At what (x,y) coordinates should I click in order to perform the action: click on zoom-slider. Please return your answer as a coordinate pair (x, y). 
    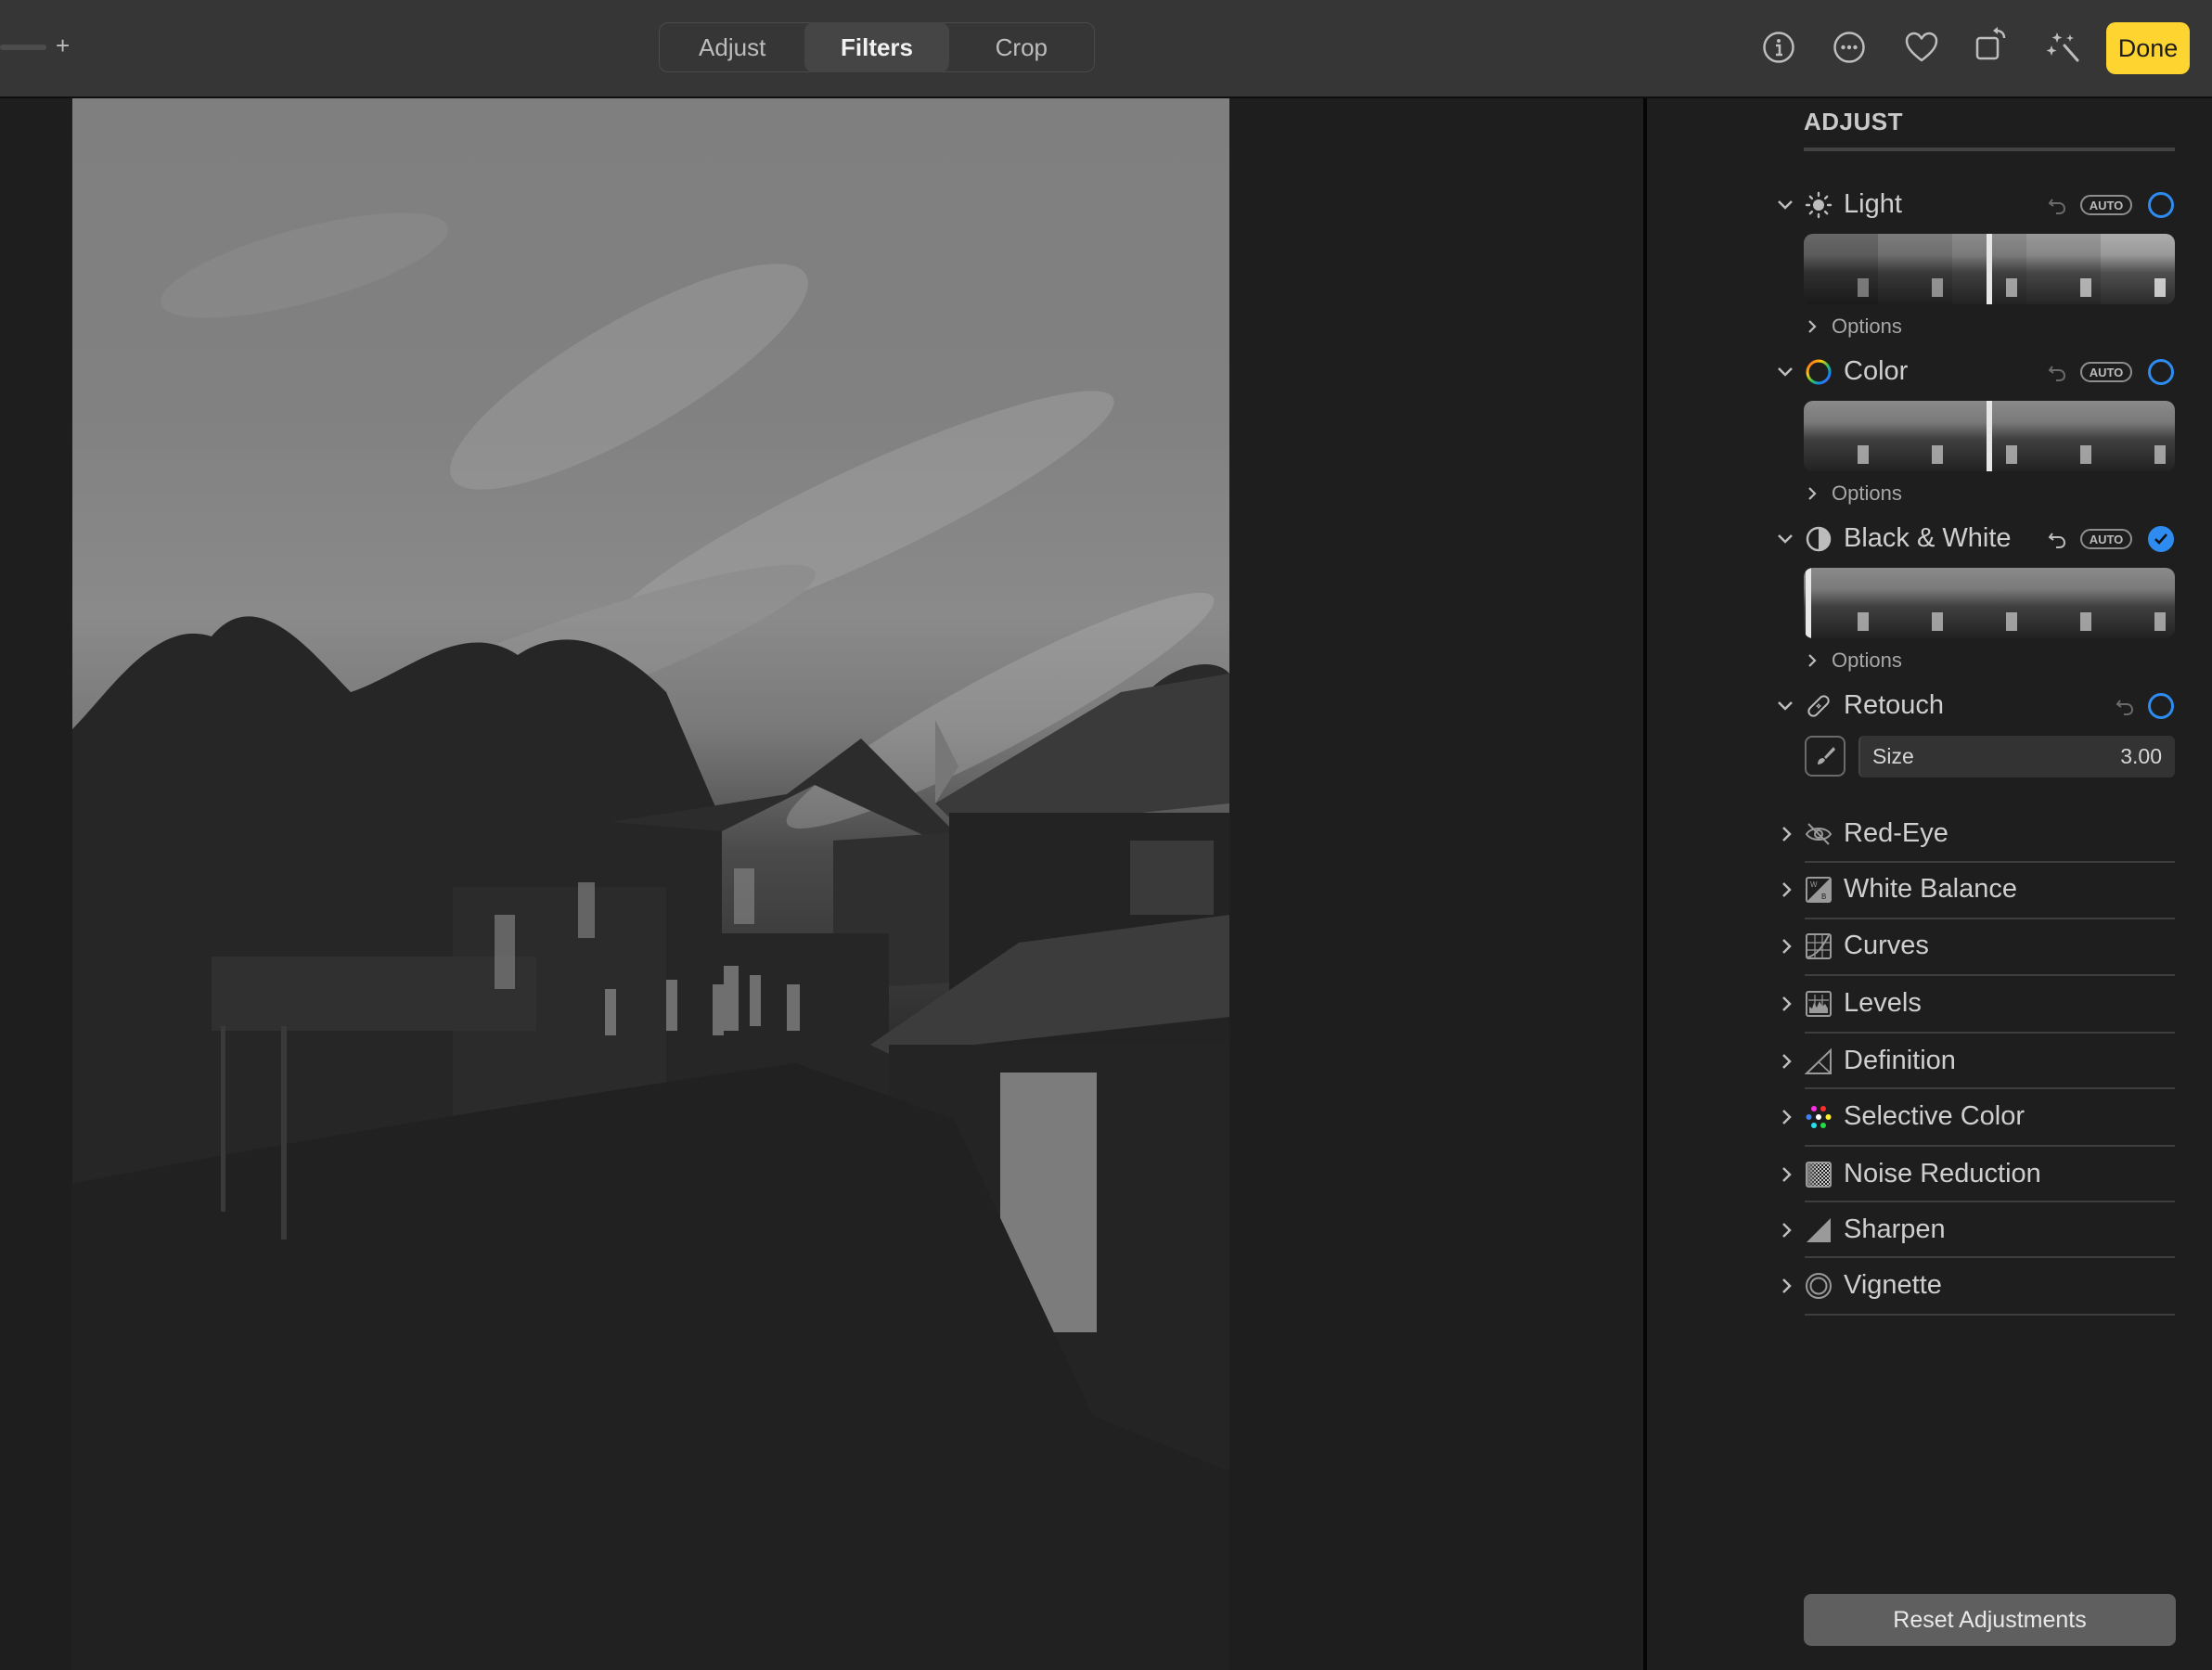
    Looking at the image, I should click on (23, 47).